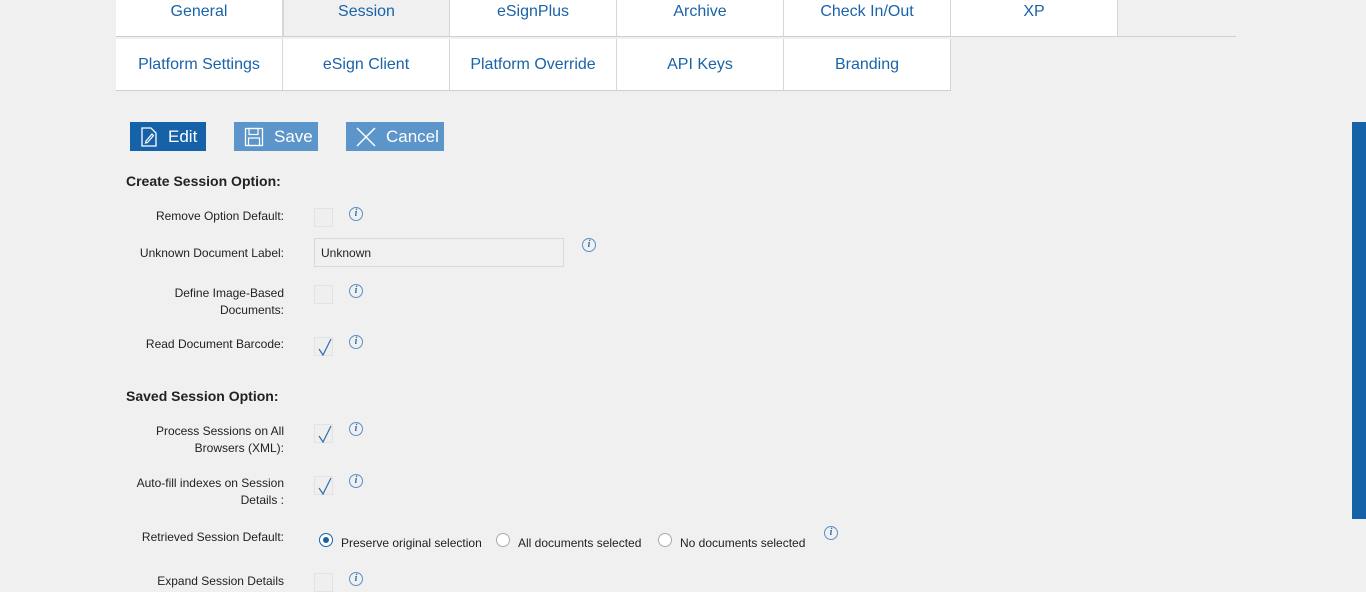 This screenshot has width=1366, height=592. What do you see at coordinates (503, 540) in the screenshot?
I see `radio-all-documents` at bounding box center [503, 540].